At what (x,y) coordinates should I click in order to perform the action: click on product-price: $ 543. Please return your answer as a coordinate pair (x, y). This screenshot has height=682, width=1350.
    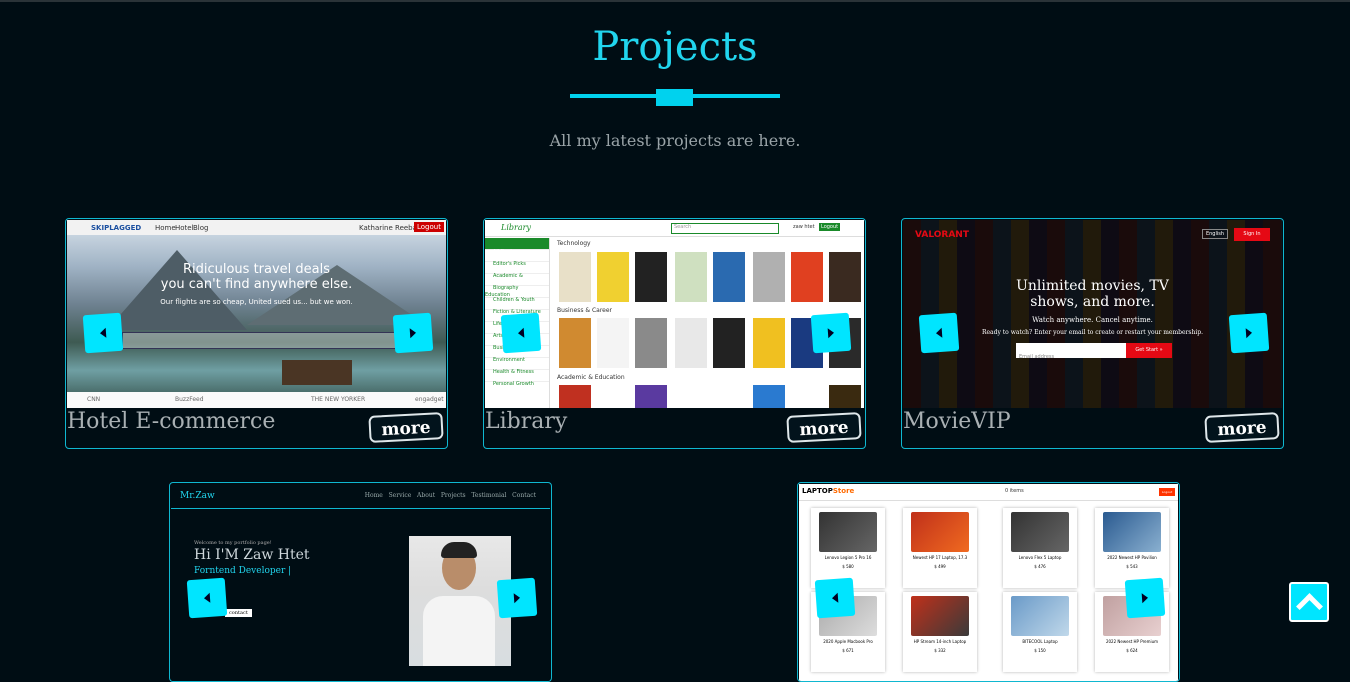
    Looking at the image, I should click on (1132, 566).